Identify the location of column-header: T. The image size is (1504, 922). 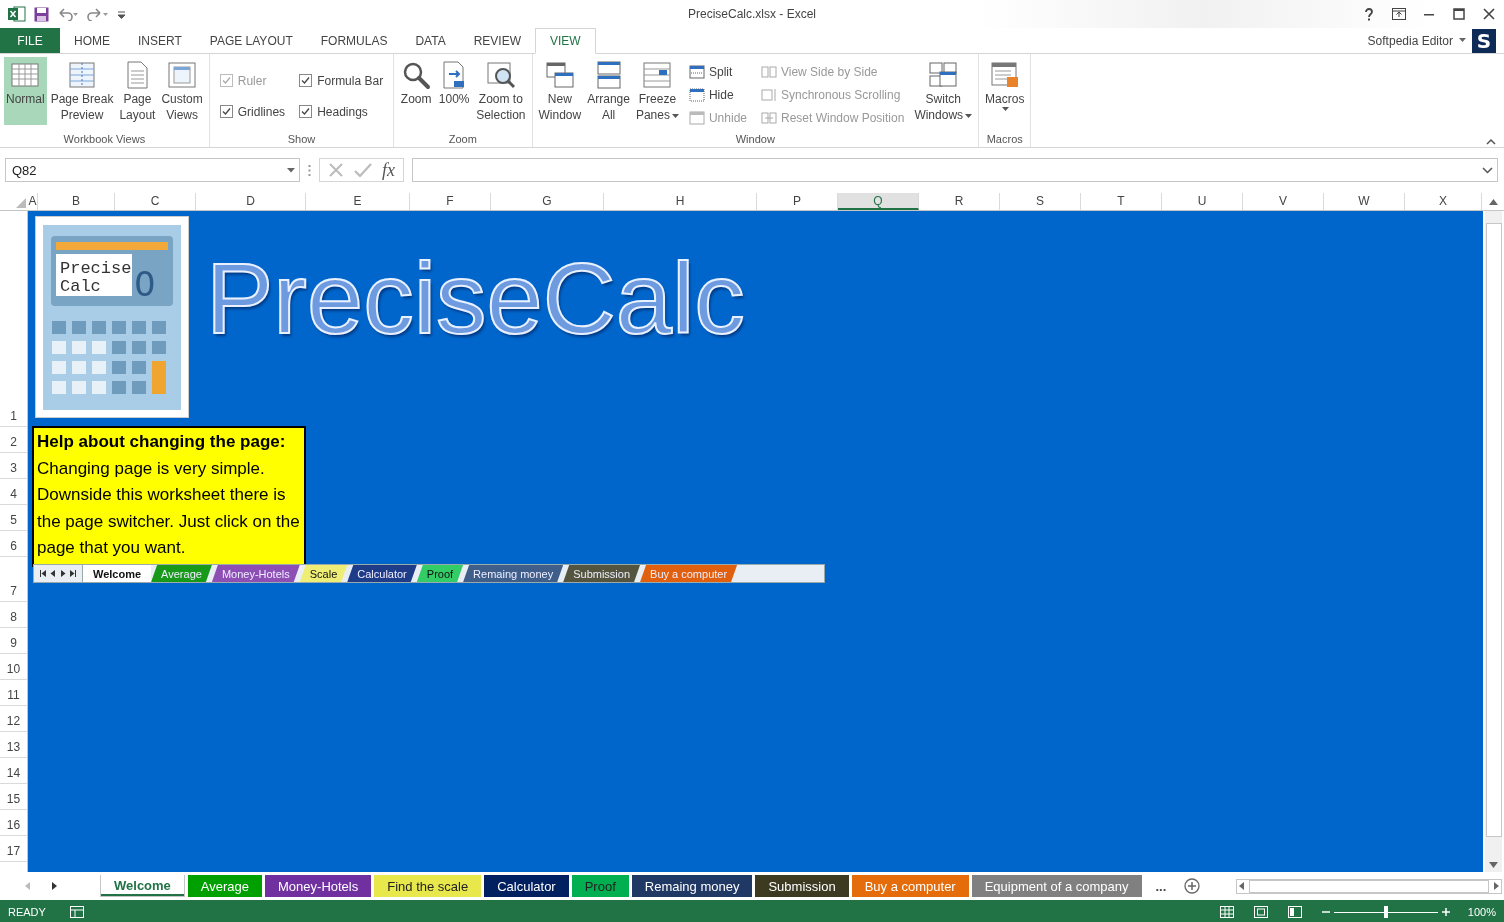
(1121, 201).